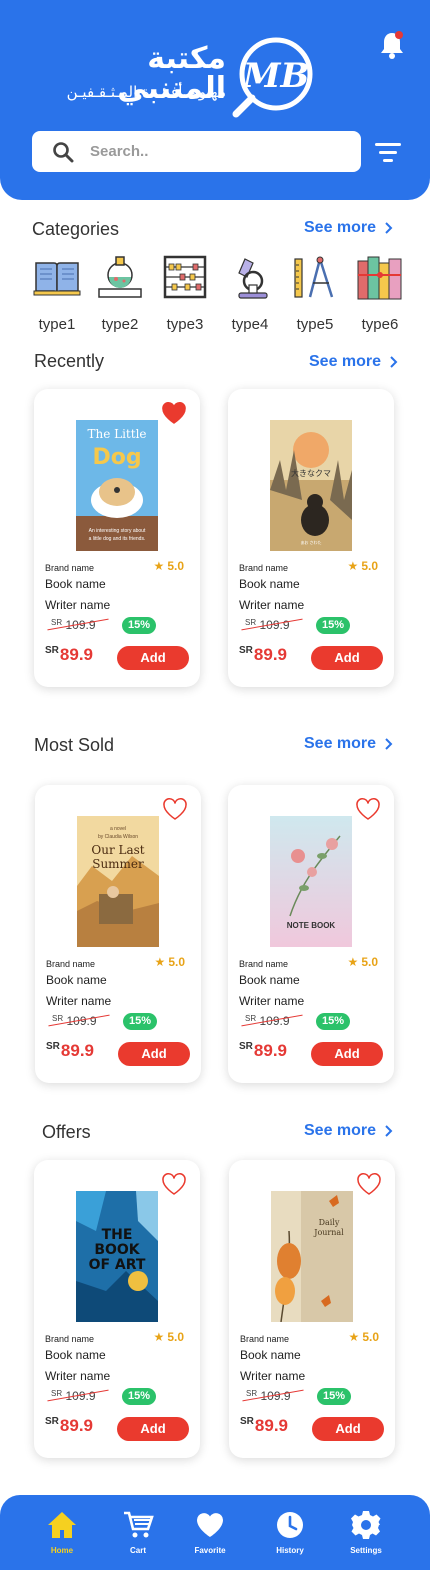  What do you see at coordinates (138, 1532) in the screenshot?
I see `nav-cart: Cart` at bounding box center [138, 1532].